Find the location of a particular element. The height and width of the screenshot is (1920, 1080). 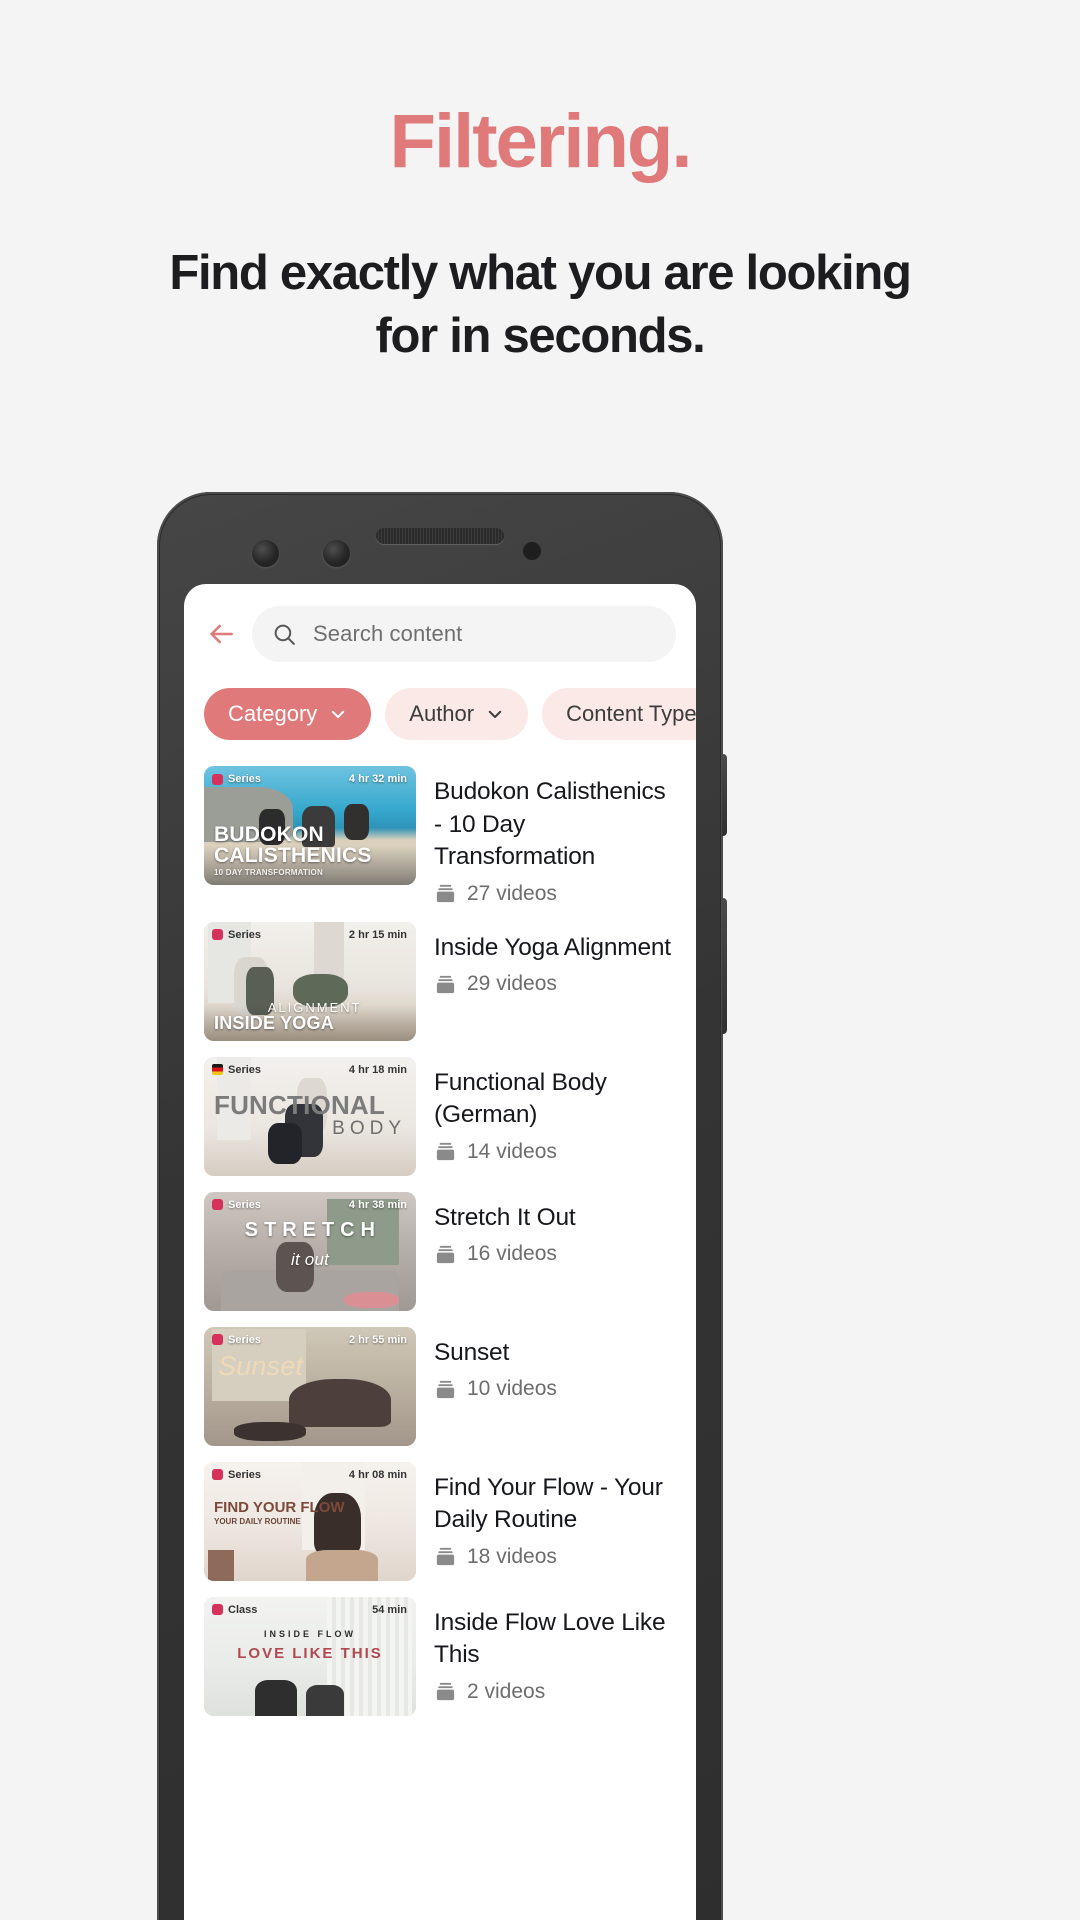

list-item-title: Stretch It Out is located at coordinates (505, 1217).